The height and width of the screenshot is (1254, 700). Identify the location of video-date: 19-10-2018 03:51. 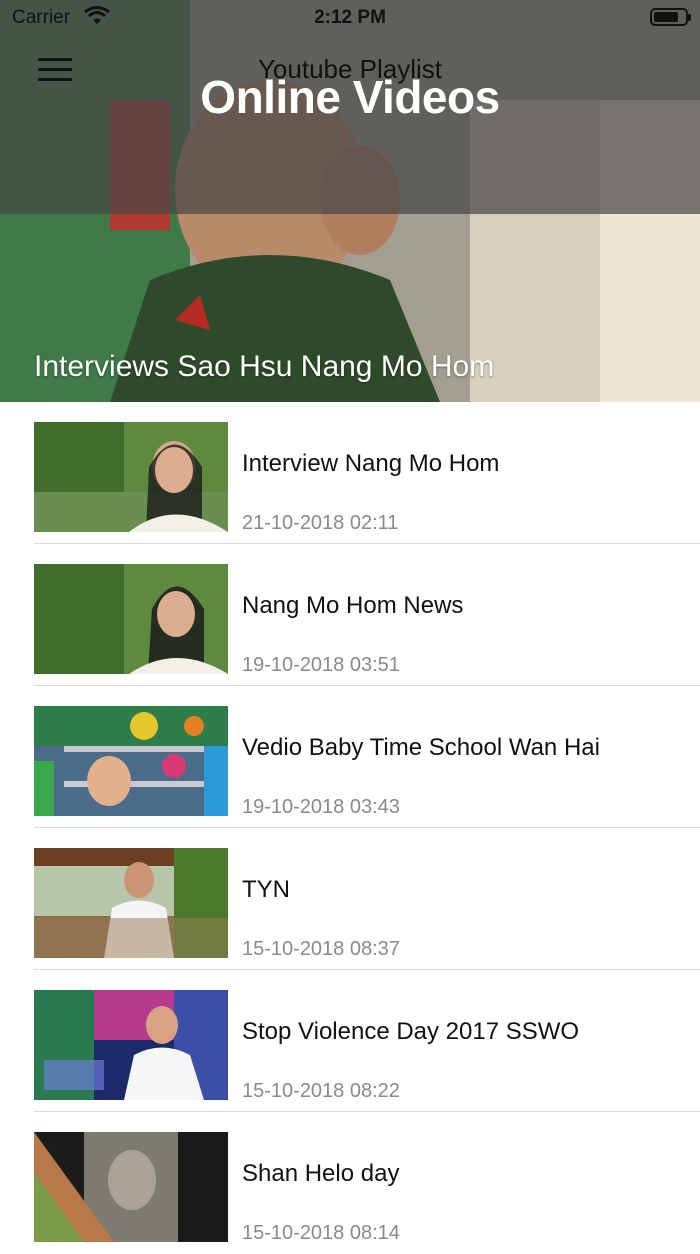
(321, 665).